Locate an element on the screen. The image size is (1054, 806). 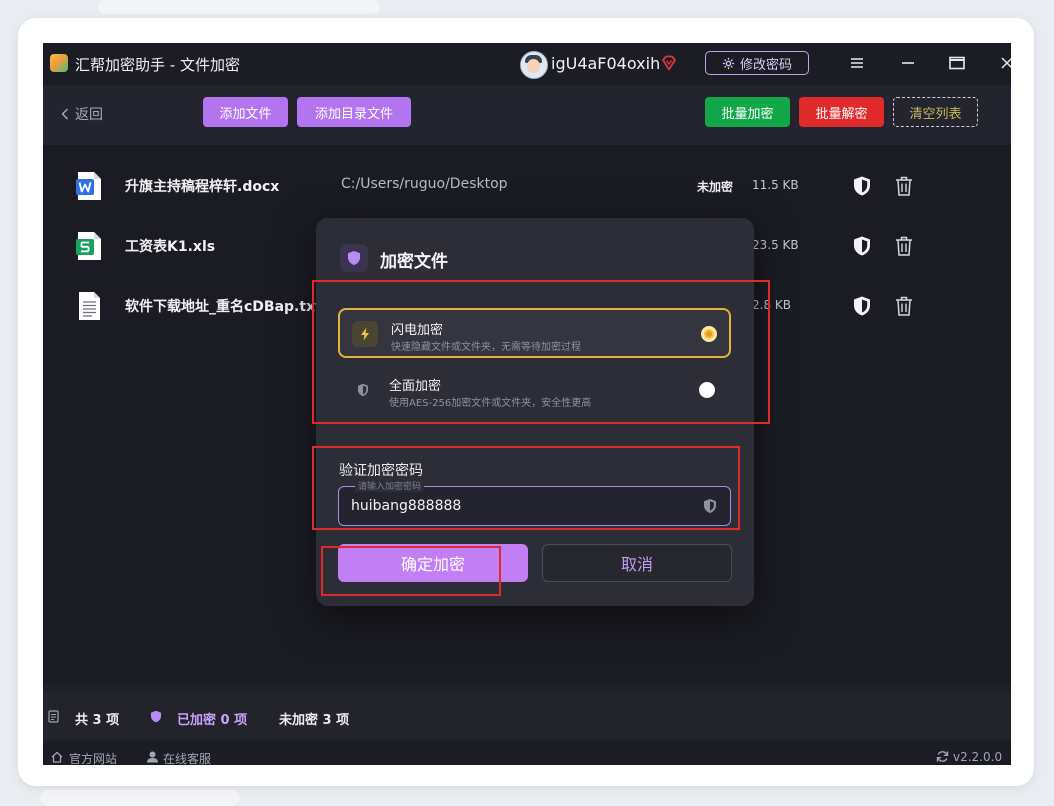
back-link: 返回 is located at coordinates (82, 114).